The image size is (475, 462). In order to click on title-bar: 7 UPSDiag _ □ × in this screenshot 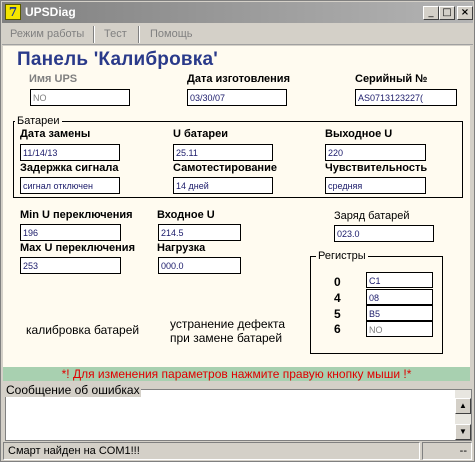, I will do `click(237, 12)`.